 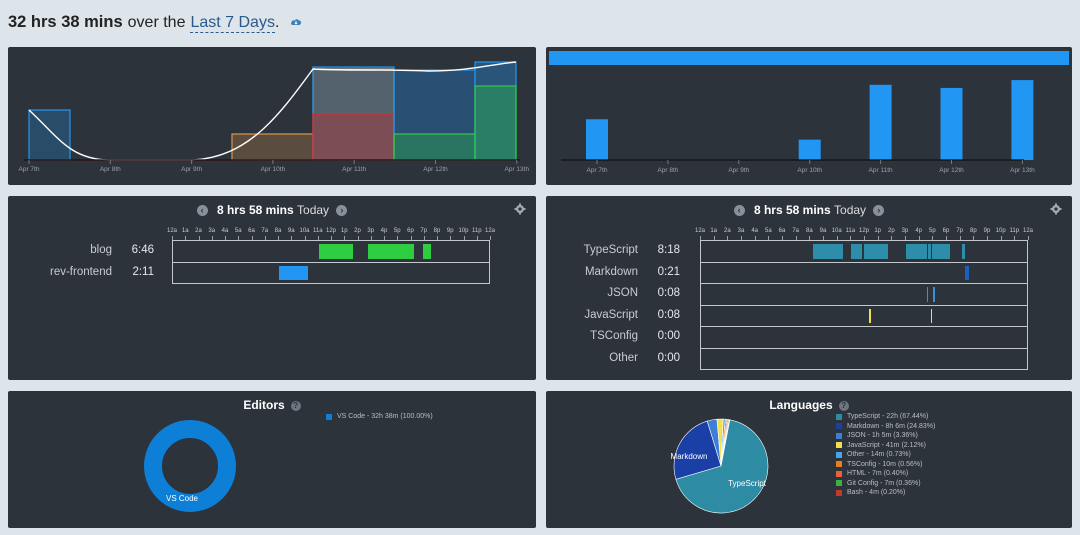 What do you see at coordinates (296, 22) in the screenshot?
I see `cloud-download-icon` at bounding box center [296, 22].